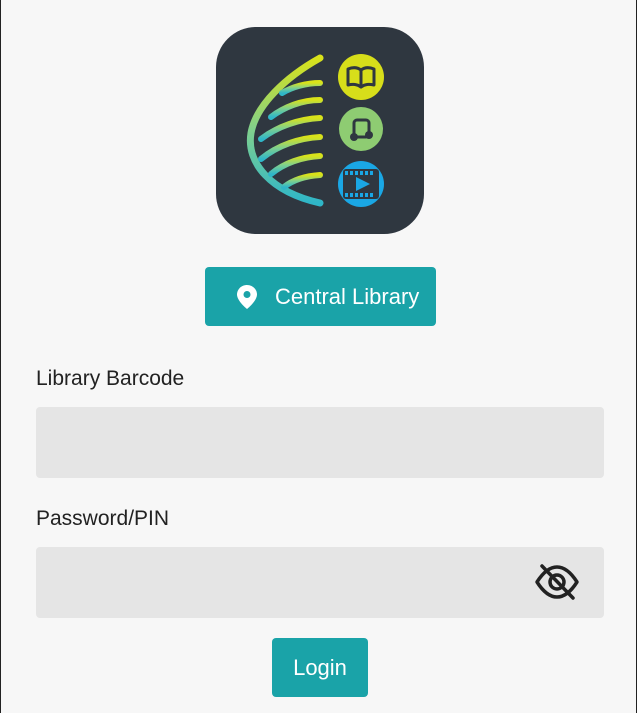  What do you see at coordinates (103, 518) in the screenshot?
I see `pin-label: Password/PIN` at bounding box center [103, 518].